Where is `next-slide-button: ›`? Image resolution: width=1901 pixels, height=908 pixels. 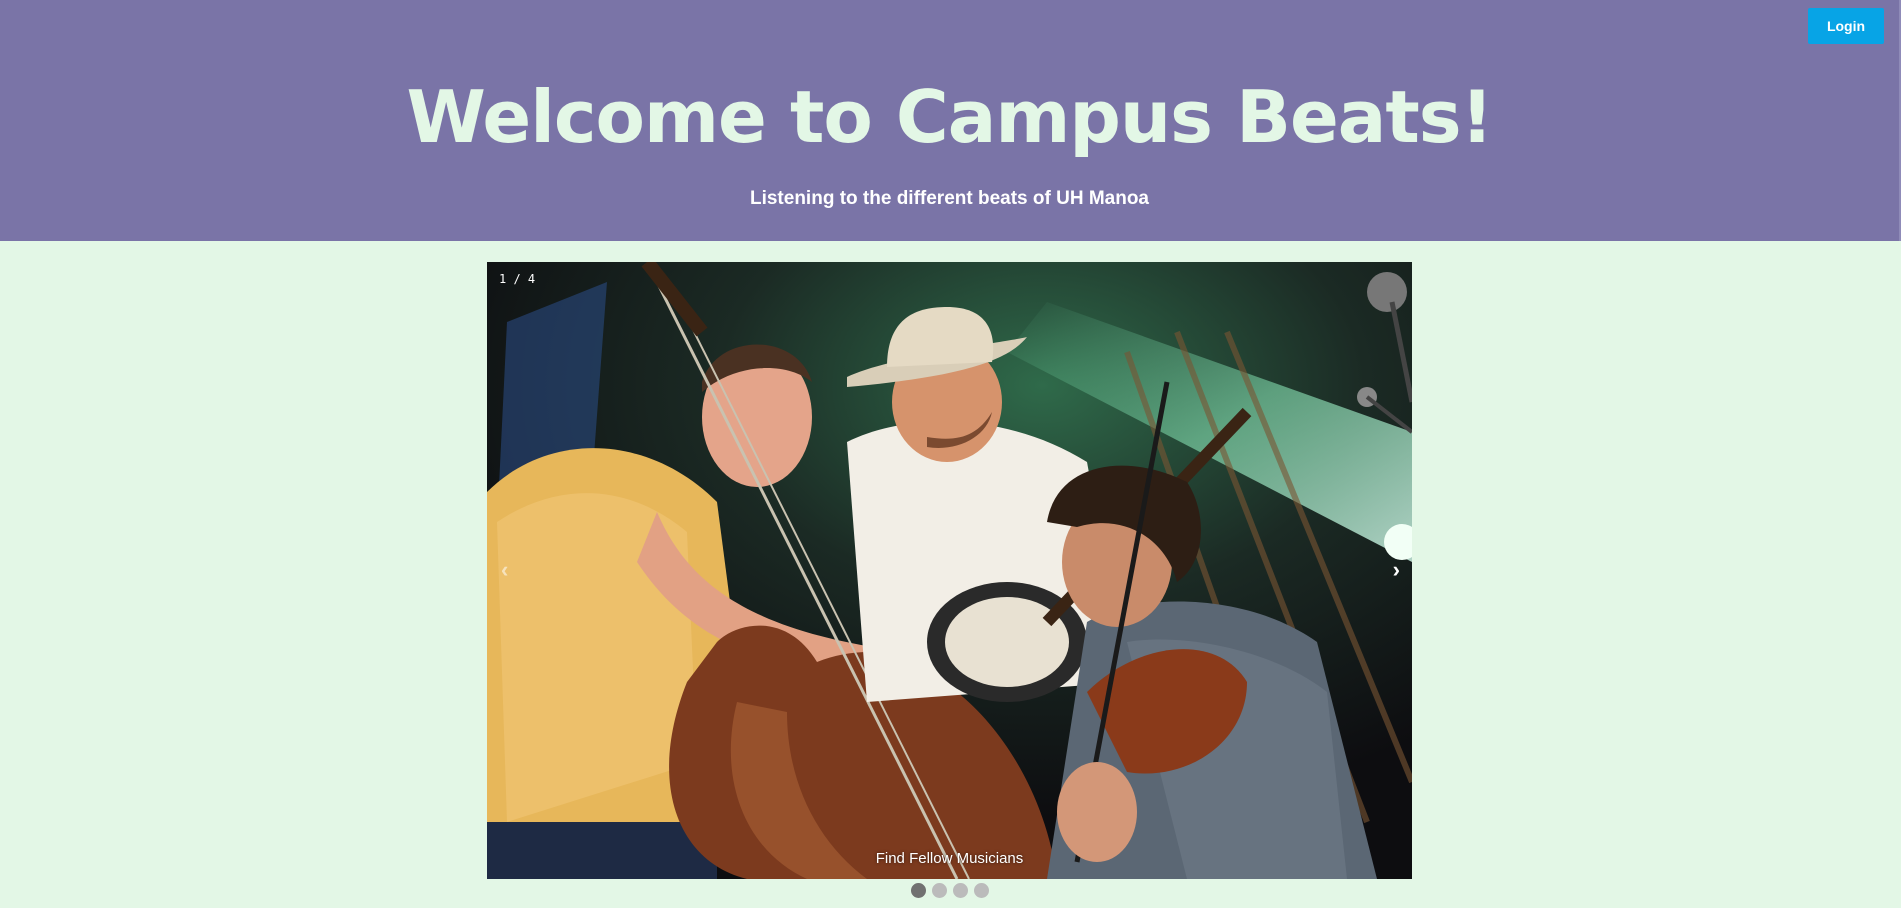 next-slide-button: › is located at coordinates (1396, 570).